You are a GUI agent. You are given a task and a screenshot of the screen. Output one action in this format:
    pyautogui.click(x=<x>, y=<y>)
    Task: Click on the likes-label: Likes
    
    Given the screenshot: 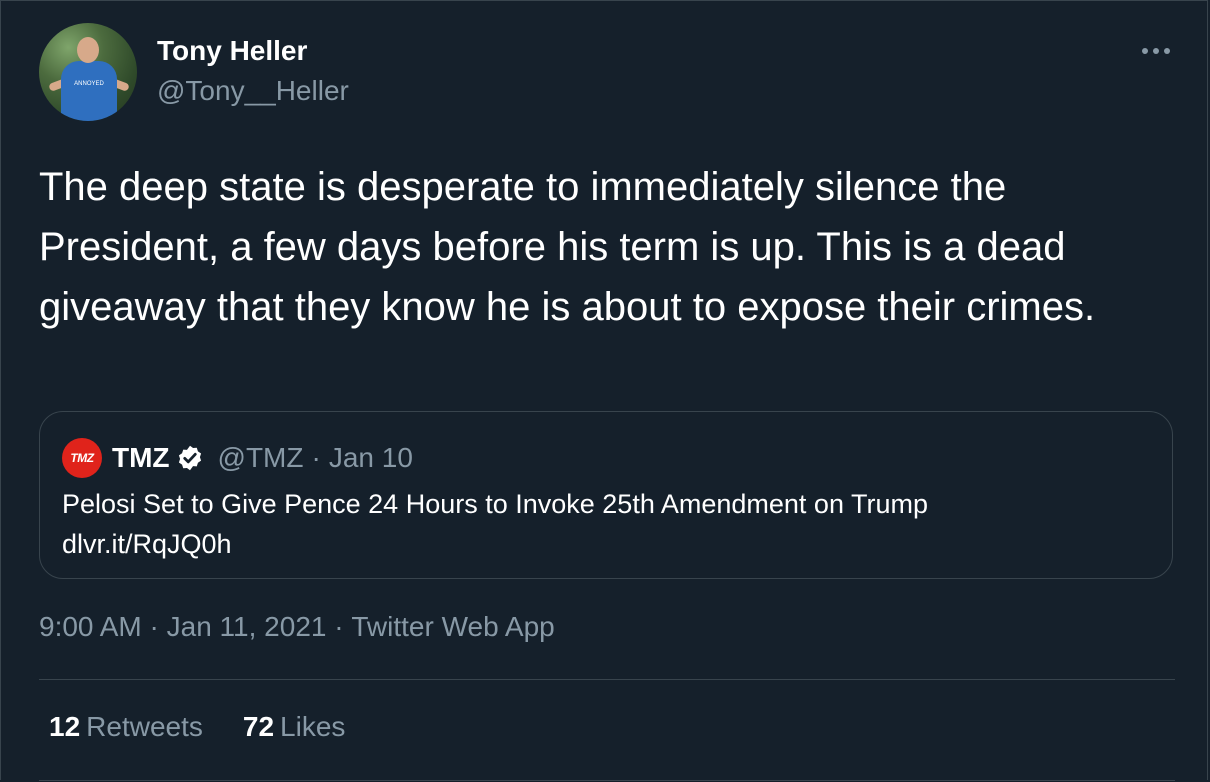 What is the action you would take?
    pyautogui.click(x=313, y=726)
    